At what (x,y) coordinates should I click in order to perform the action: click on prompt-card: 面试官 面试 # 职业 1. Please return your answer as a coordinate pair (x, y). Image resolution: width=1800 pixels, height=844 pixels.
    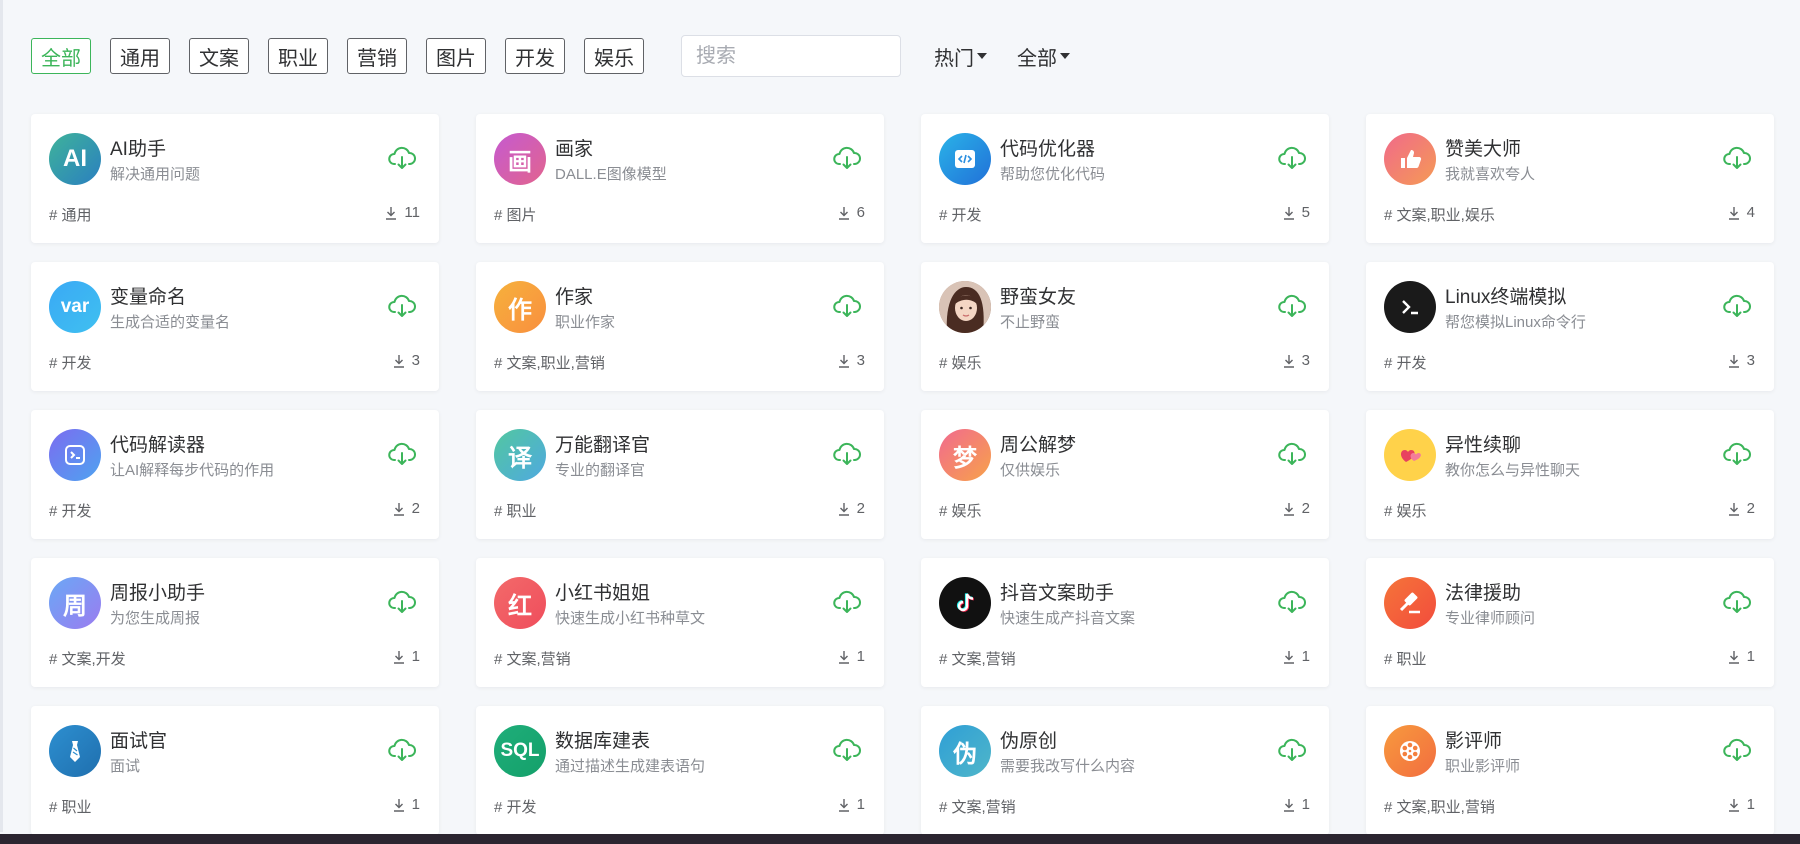
    Looking at the image, I should click on (235, 770).